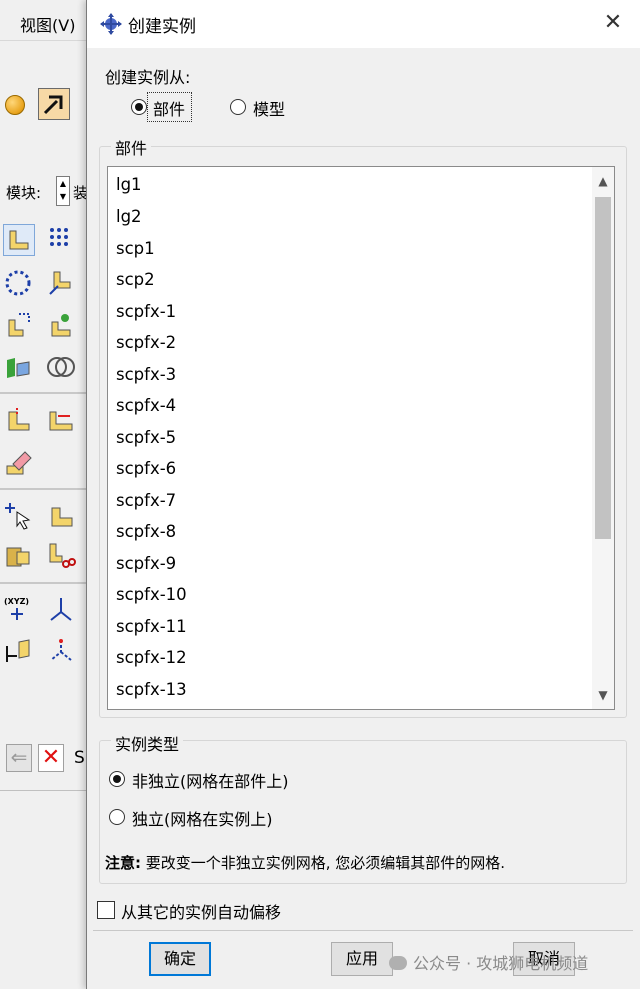  I want to click on list-item: scpfx-2, so click(146, 343).